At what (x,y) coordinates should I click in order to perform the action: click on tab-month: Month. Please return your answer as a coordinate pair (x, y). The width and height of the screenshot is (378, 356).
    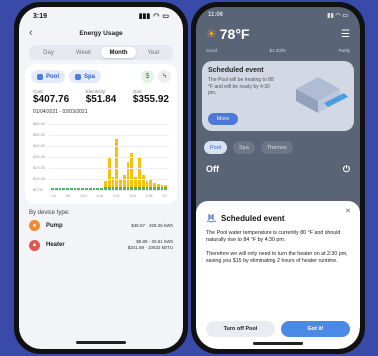
    Looking at the image, I should click on (118, 52).